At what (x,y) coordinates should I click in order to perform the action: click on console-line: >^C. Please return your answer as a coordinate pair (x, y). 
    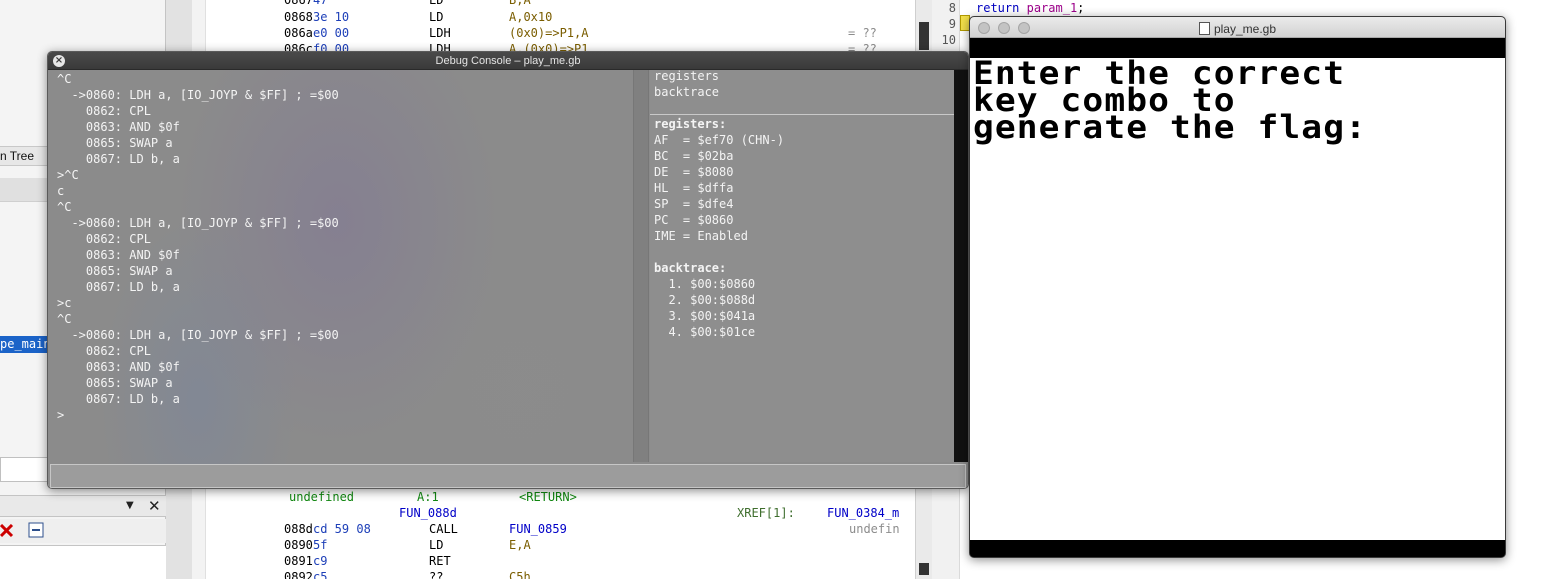
    Looking at the image, I should click on (68, 175).